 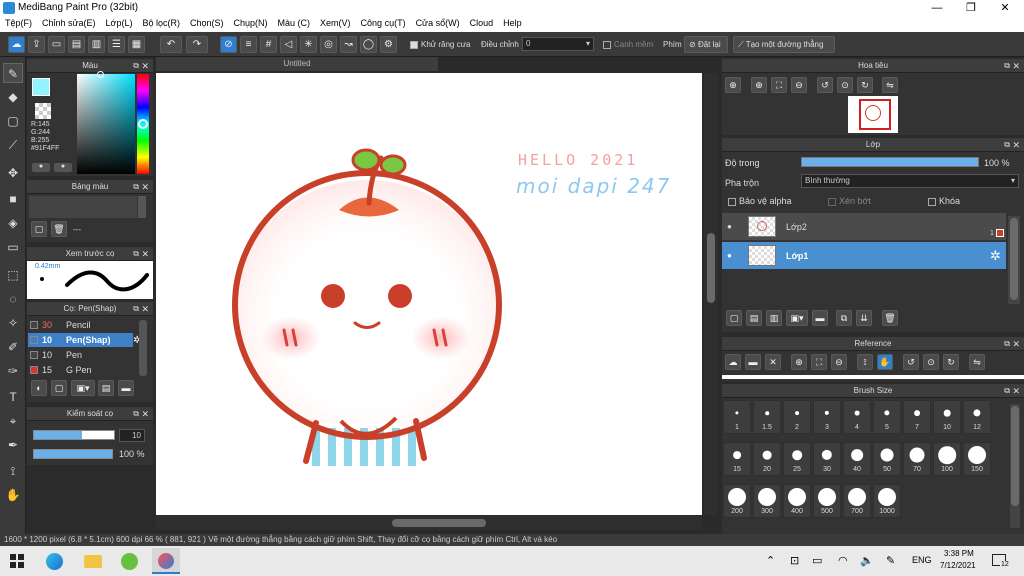 What do you see at coordinates (13, 199) in the screenshot?
I see `fill-rect-tool-icon: ■` at bounding box center [13, 199].